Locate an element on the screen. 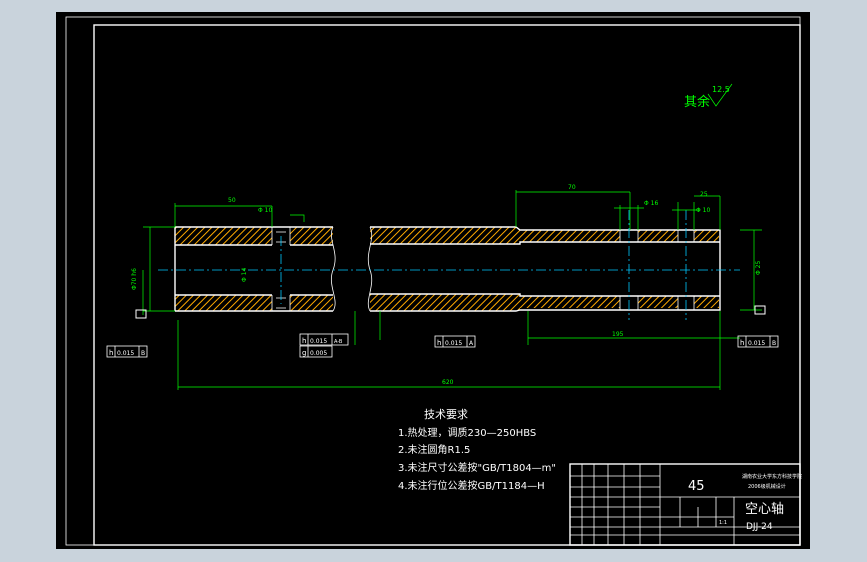  tolerance-frame-right: h 0.015 B is located at coordinates (758, 341).